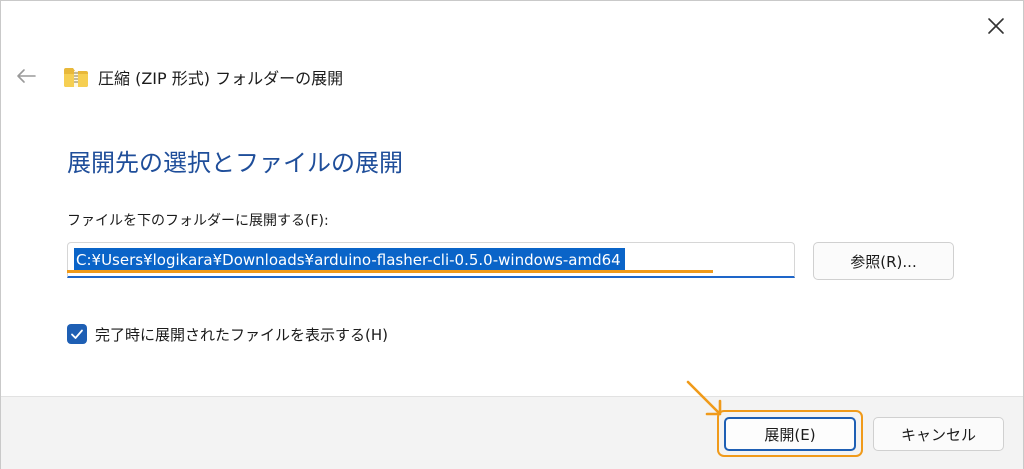 The image size is (1024, 469). What do you see at coordinates (76, 77) in the screenshot?
I see `zip-folder-icon` at bounding box center [76, 77].